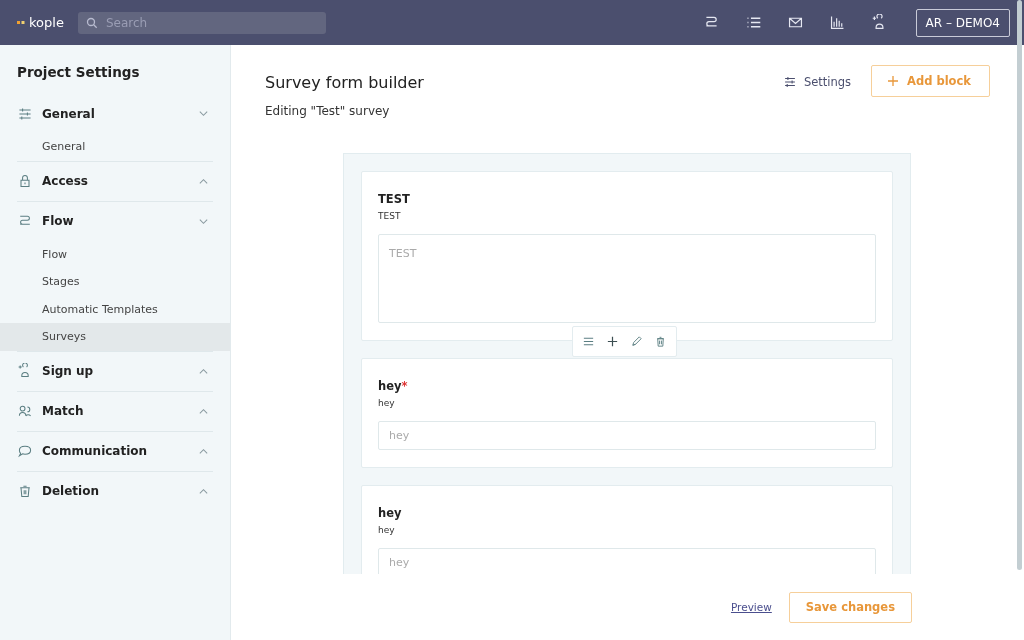  What do you see at coordinates (79, 72) in the screenshot?
I see `sidebar-title: Project Settings` at bounding box center [79, 72].